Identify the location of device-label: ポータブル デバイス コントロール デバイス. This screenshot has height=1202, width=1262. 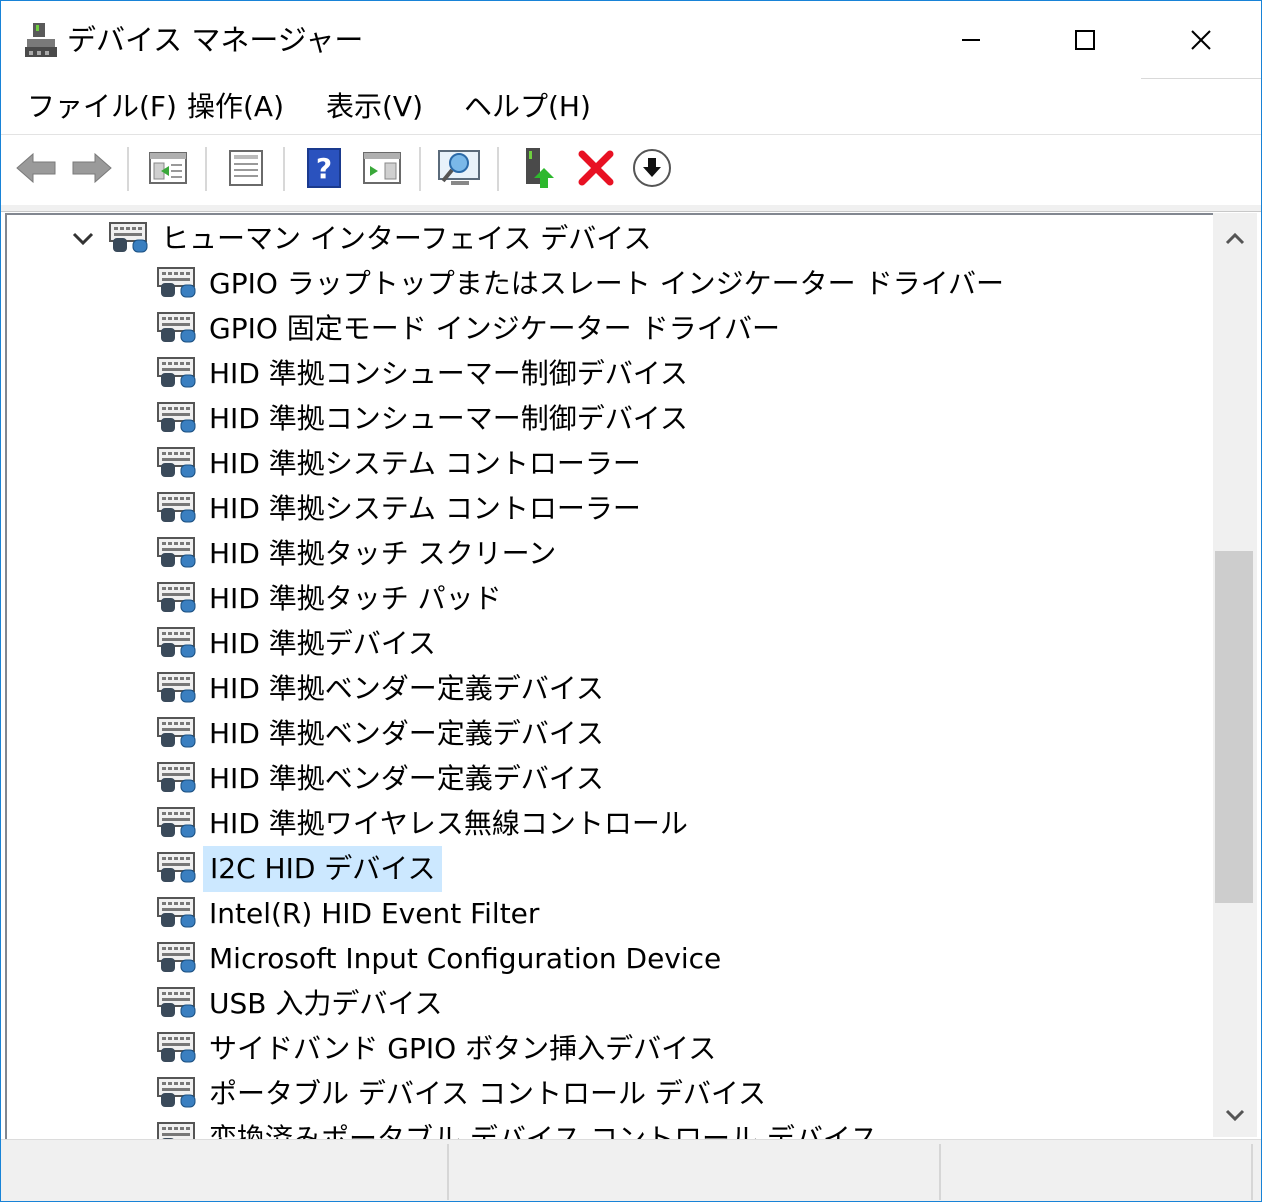
(488, 1093).